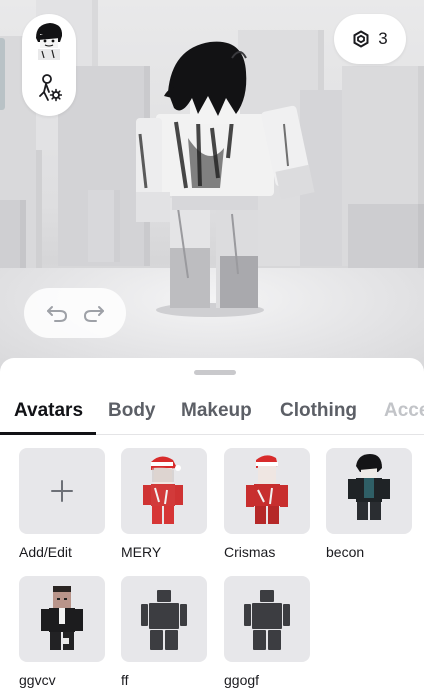  What do you see at coordinates (49, 40) in the screenshot?
I see `avatar-headshot-icon` at bounding box center [49, 40].